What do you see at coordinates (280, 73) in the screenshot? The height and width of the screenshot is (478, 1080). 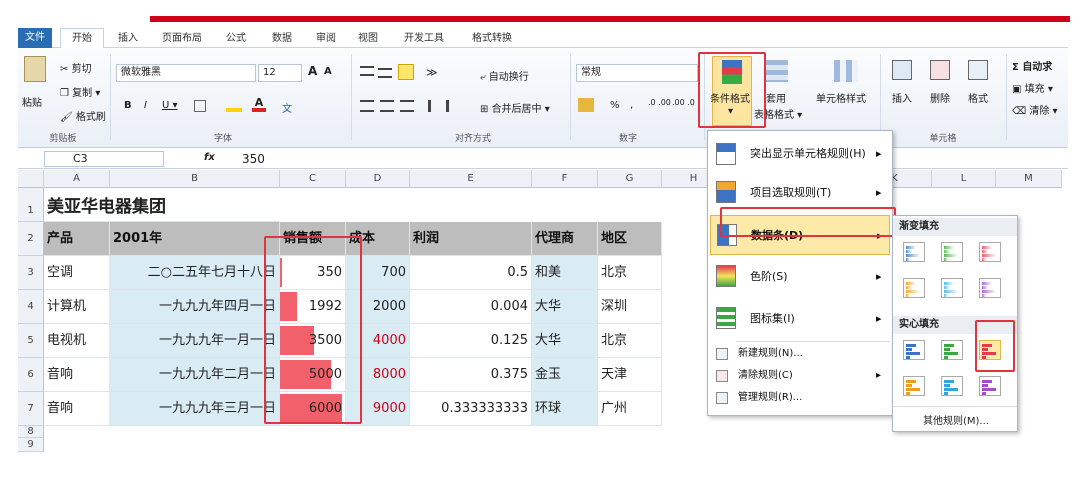 I see `font-size-select: 12` at bounding box center [280, 73].